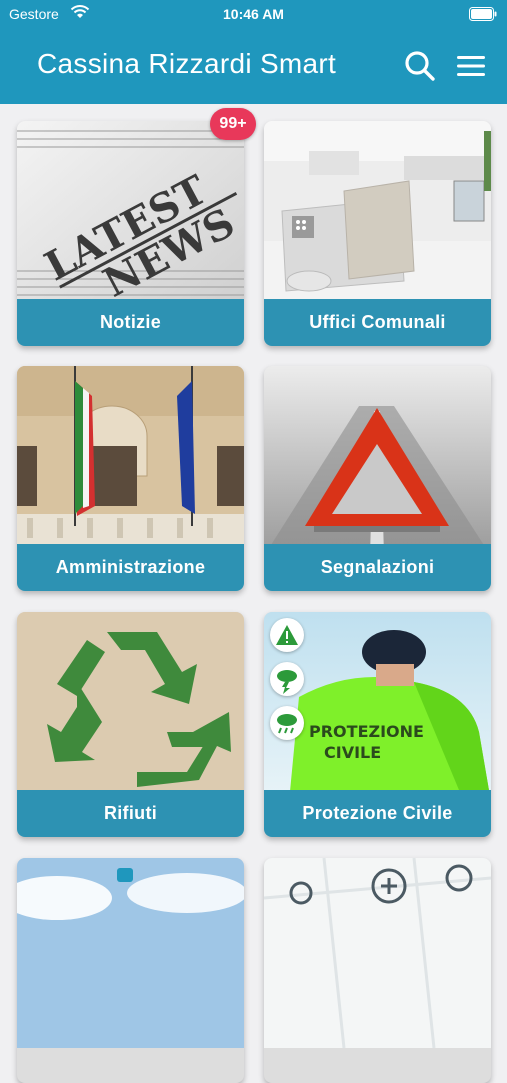  Describe the element at coordinates (352, 752) in the screenshot. I see `svg-text: CIVILE` at that location.